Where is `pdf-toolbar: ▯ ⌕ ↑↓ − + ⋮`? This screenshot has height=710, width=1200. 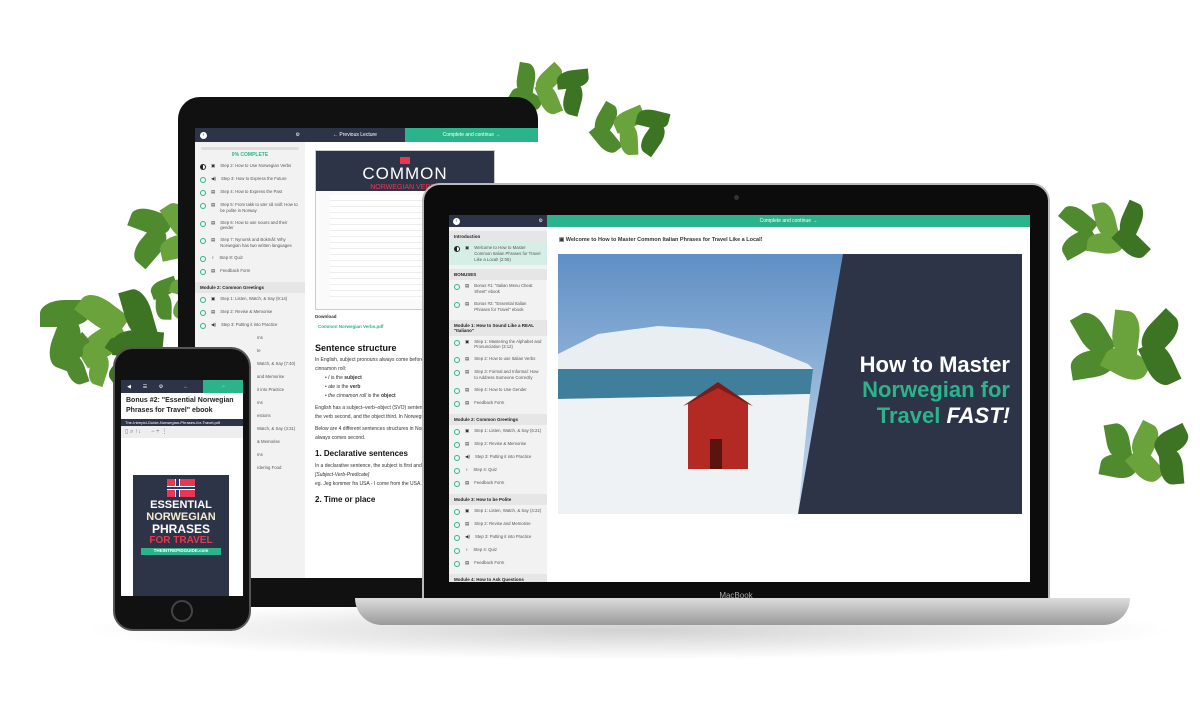
pdf-toolbar: ▯ ⌕ ↑↓ − + ⋮ is located at coordinates (182, 431).